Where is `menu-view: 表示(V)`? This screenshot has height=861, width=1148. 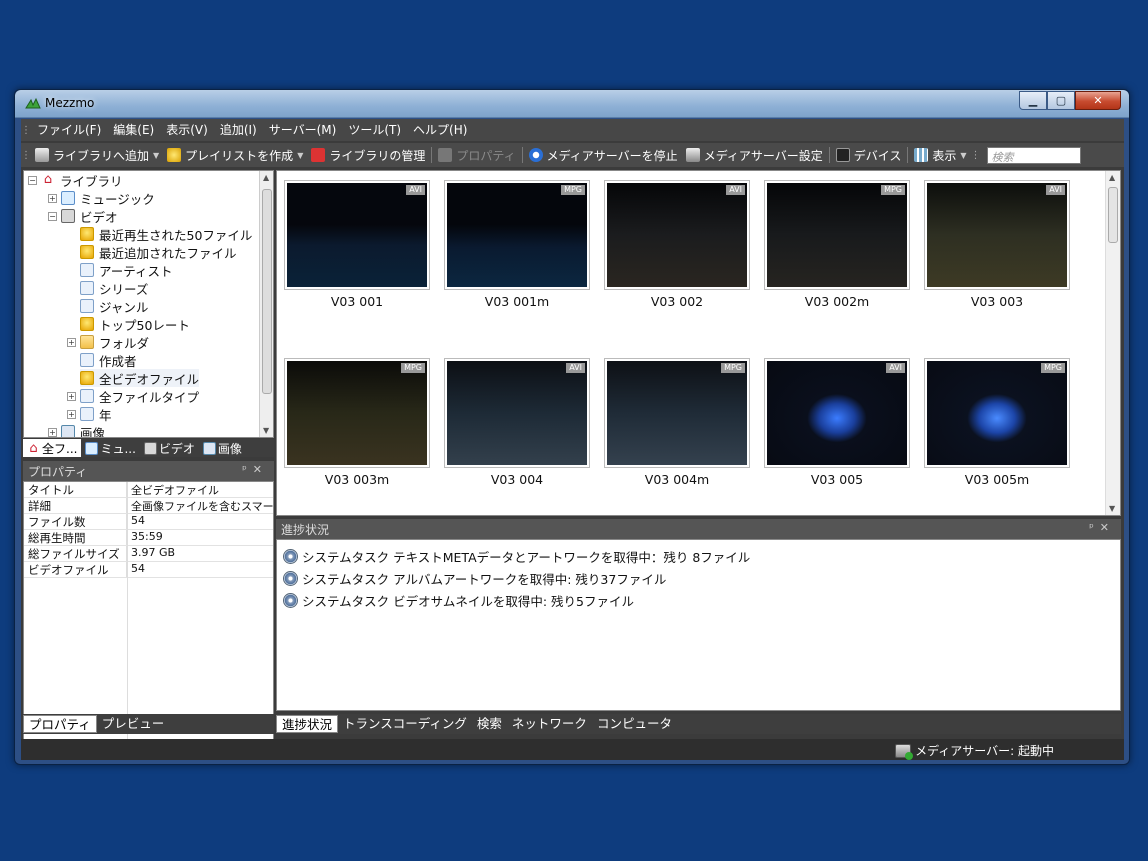 menu-view: 表示(V) is located at coordinates (187, 130).